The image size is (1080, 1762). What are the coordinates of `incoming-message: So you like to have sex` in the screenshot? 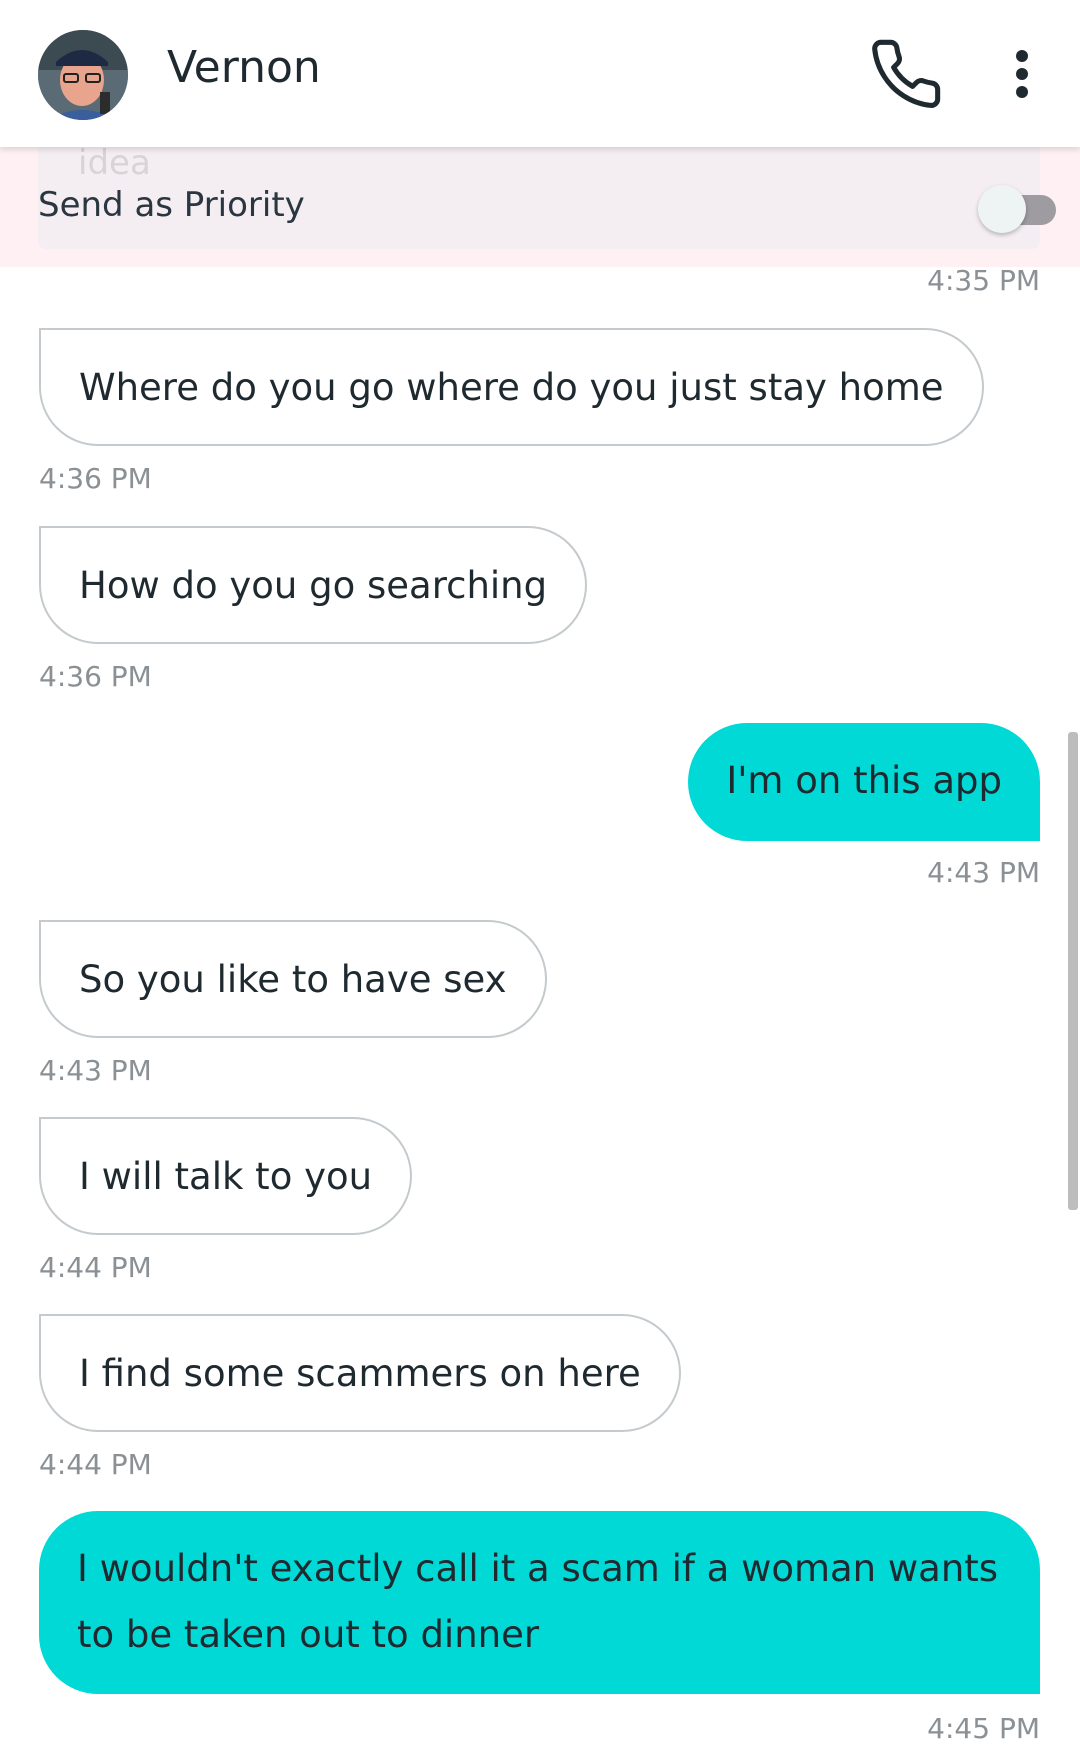 It's located at (293, 979).